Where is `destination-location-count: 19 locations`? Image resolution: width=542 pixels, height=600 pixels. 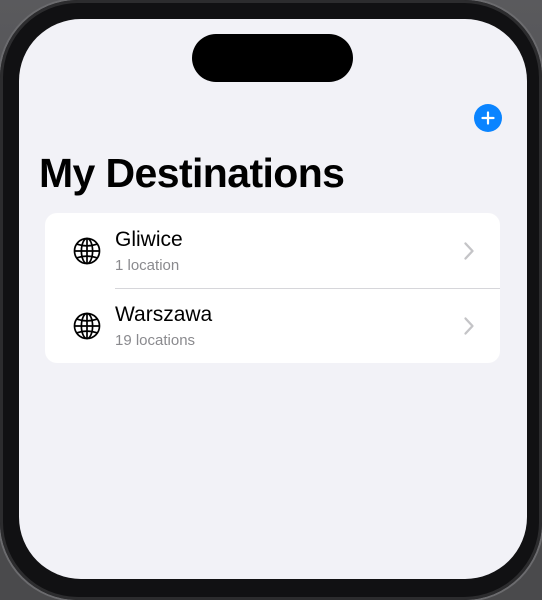
destination-location-count: 19 locations is located at coordinates (155, 340).